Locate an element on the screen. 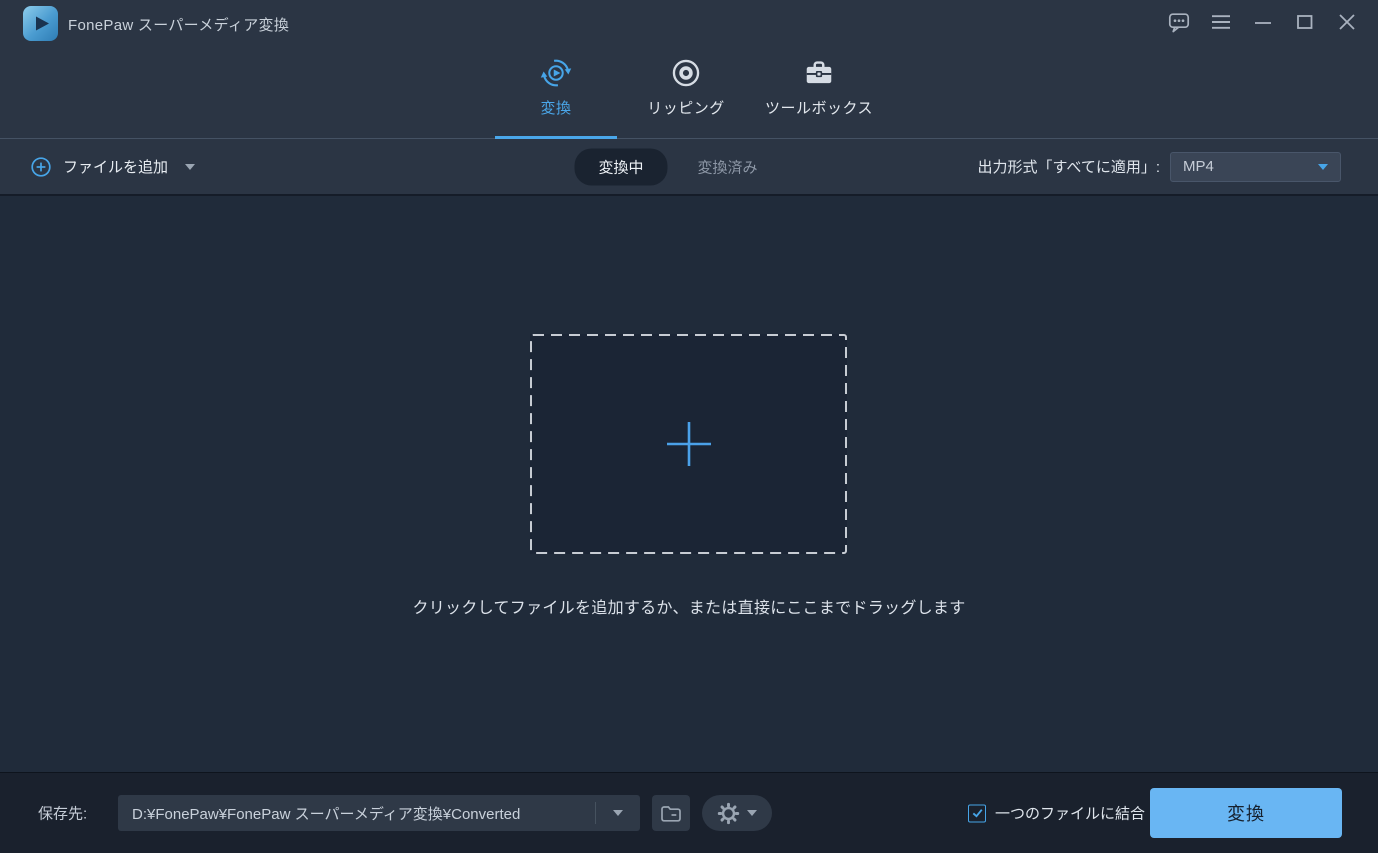 This screenshot has width=1378, height=853. segment-converted: 変換済み is located at coordinates (728, 166).